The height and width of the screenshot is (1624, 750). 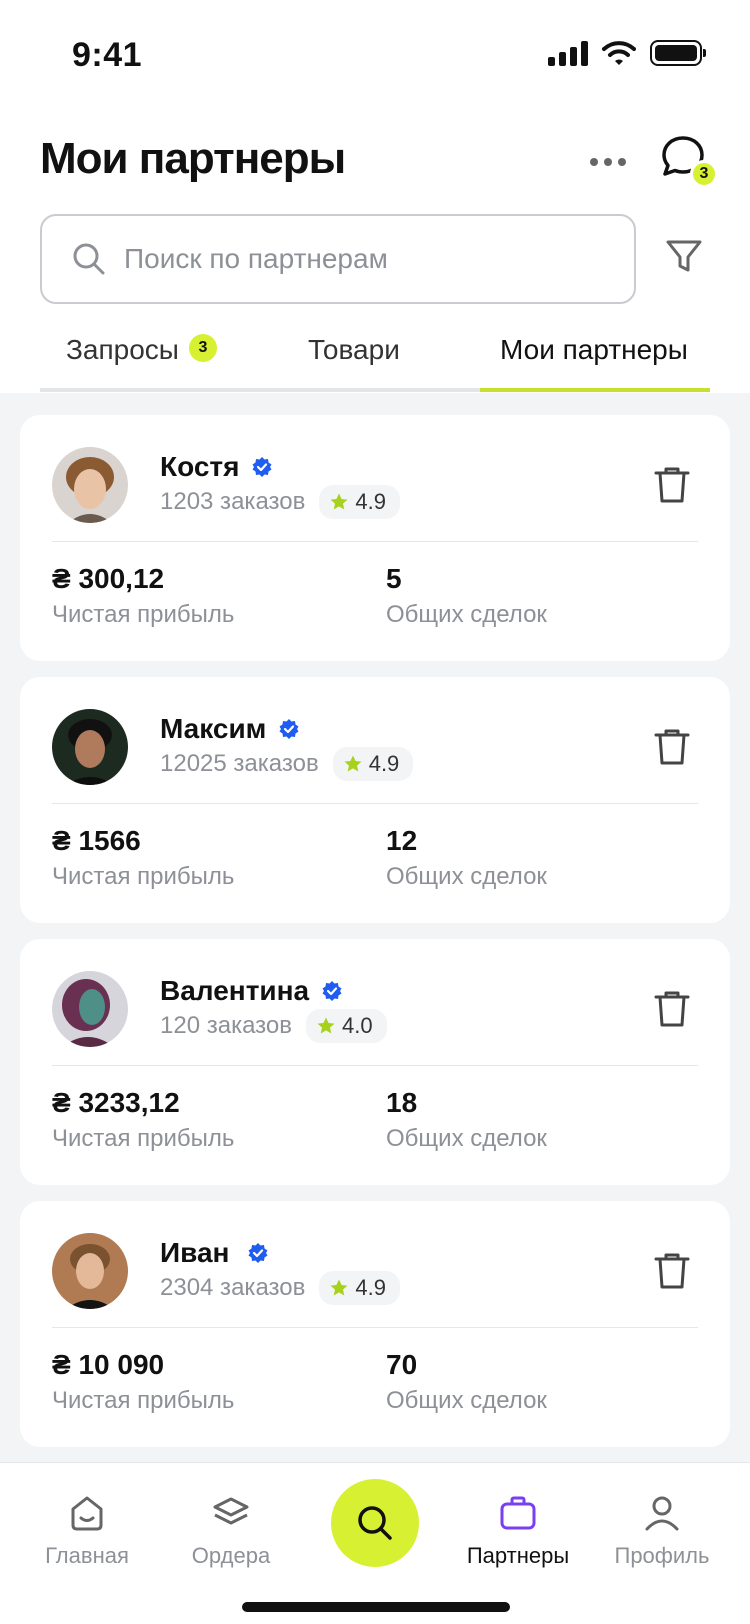 I want to click on nav-search-button, so click(x=375, y=1523).